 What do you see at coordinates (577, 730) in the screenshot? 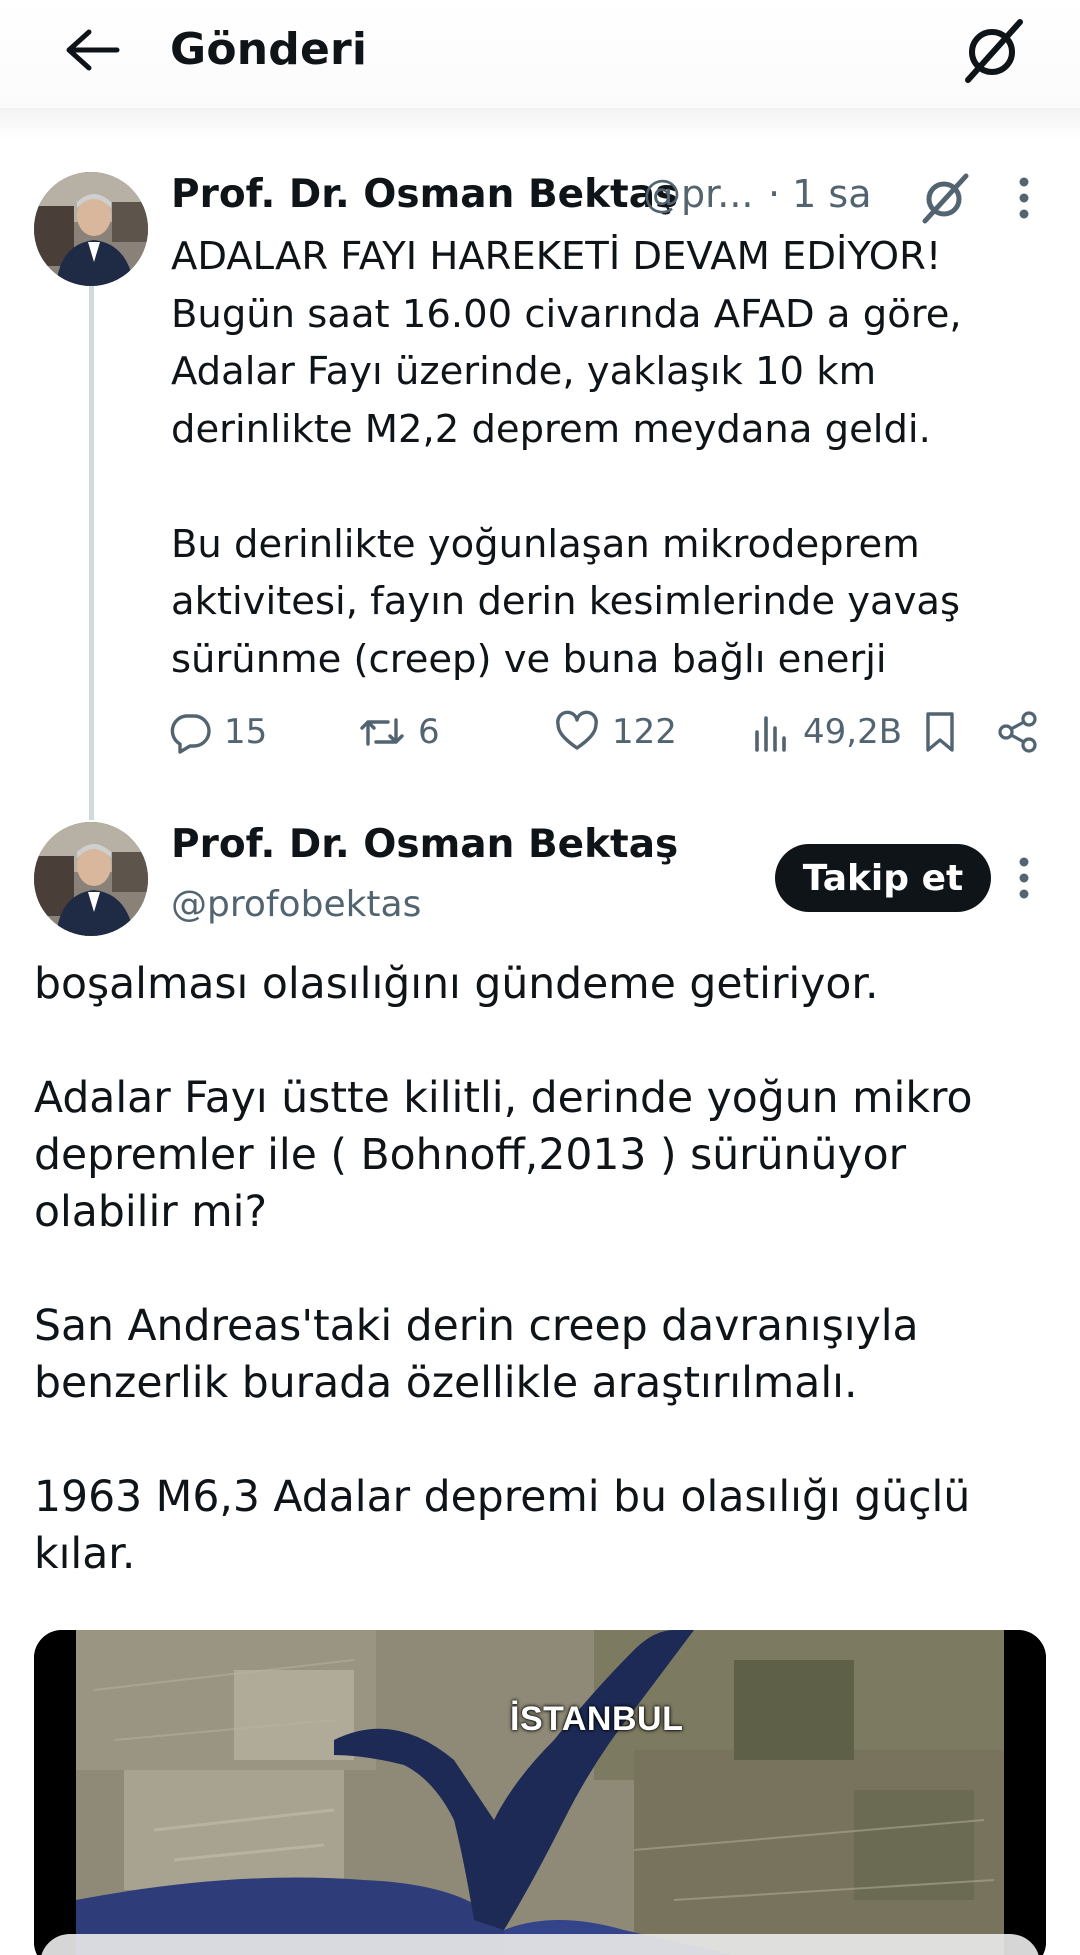
I see `heart-icon` at bounding box center [577, 730].